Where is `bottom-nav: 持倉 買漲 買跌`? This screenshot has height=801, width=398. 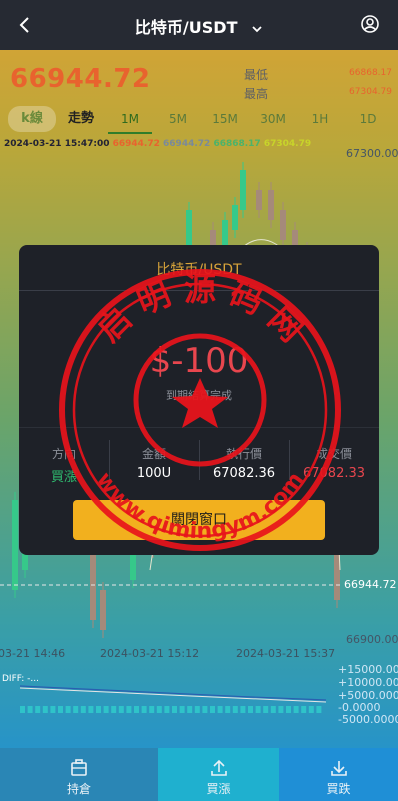
bottom-nav: 持倉 買漲 買跌 is located at coordinates (199, 774).